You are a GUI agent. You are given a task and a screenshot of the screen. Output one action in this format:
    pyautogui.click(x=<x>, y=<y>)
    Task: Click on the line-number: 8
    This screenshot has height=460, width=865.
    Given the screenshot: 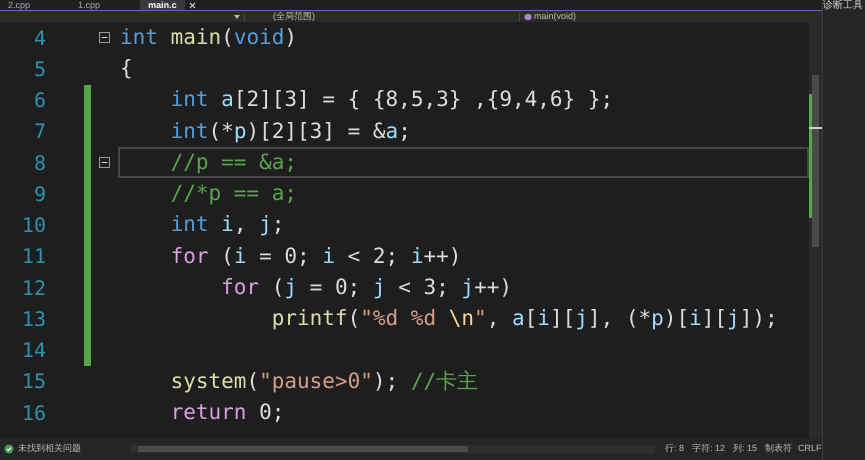 What is the action you would take?
    pyautogui.click(x=39, y=163)
    